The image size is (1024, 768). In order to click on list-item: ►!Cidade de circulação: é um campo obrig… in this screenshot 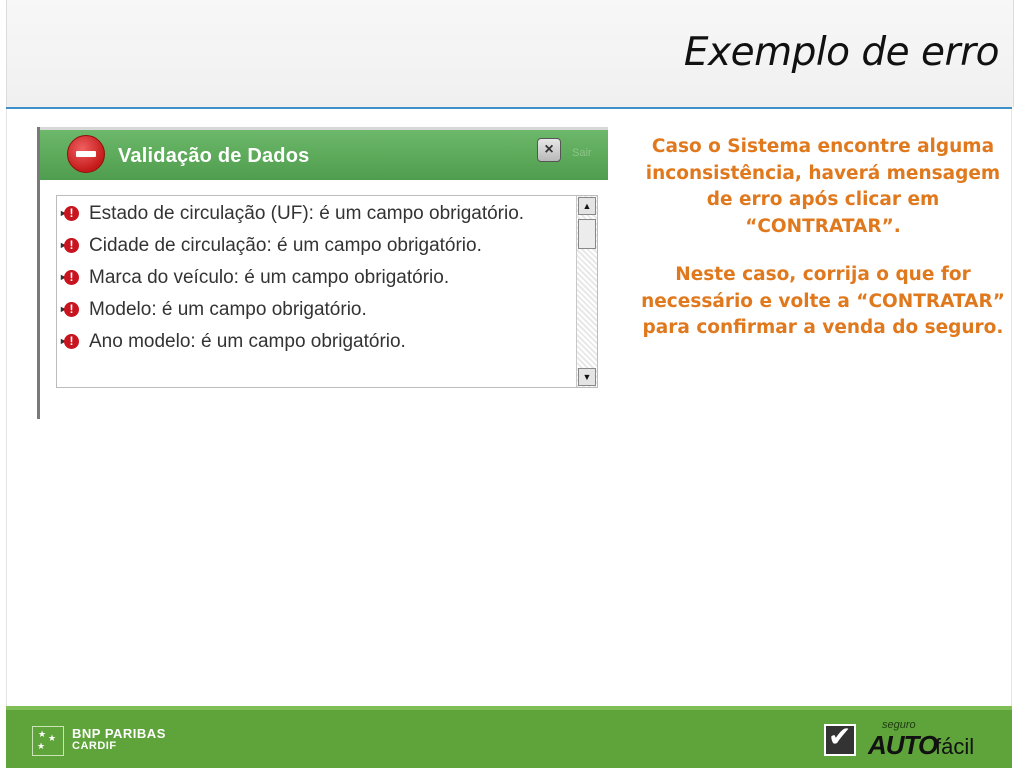, I will do `click(316, 245)`.